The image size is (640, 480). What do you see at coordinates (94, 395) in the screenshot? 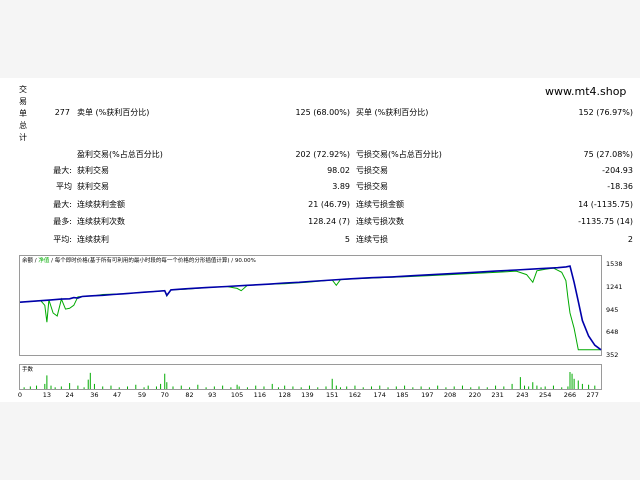
I see `x-tick-label: 36` at bounding box center [94, 395].